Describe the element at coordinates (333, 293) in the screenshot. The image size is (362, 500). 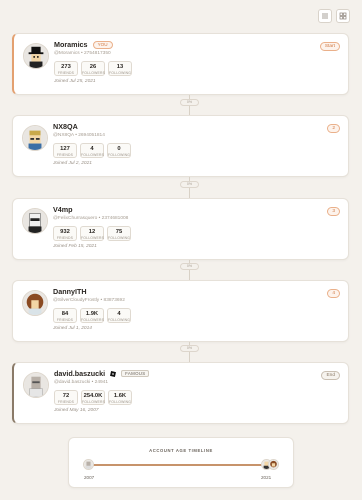
I see `step-pill: 4` at that location.